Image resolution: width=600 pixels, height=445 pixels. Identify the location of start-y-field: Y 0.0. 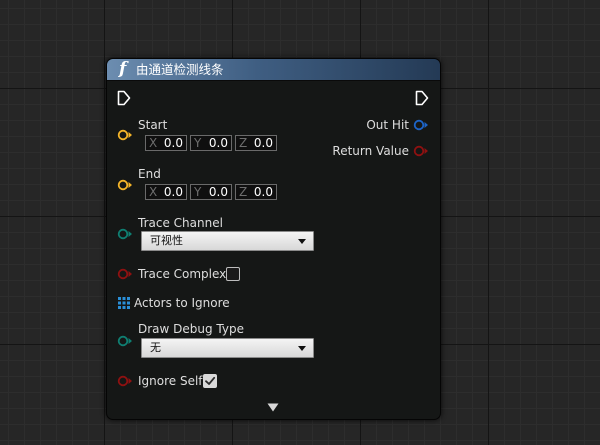
(211, 143).